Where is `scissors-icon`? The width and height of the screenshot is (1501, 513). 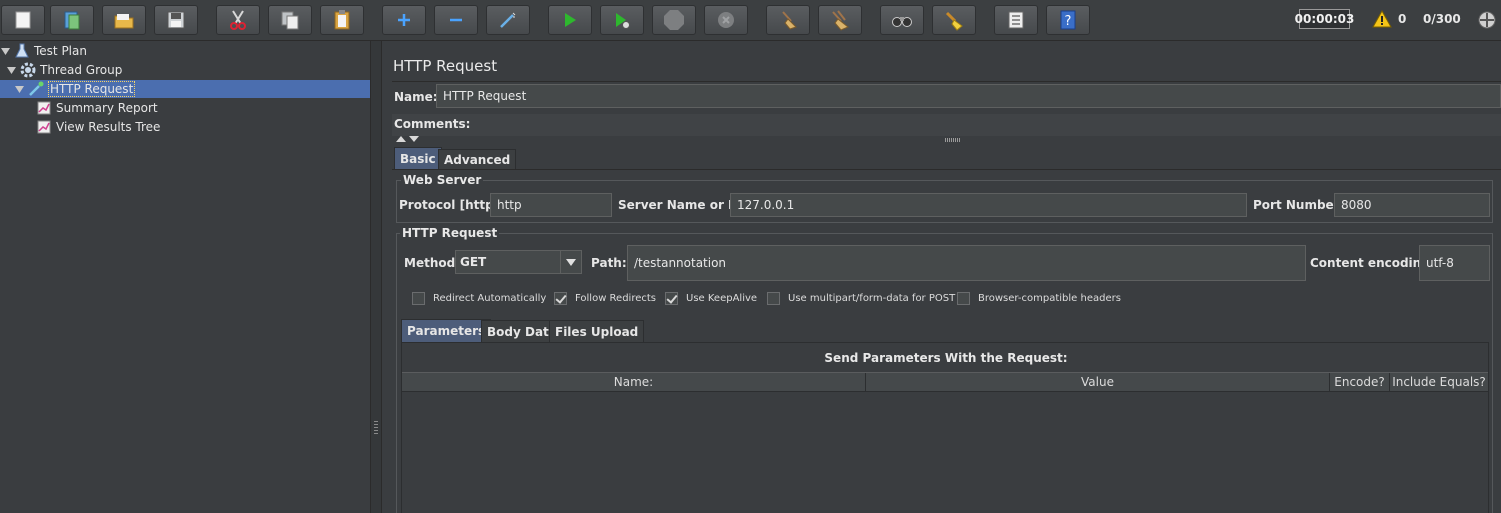 scissors-icon is located at coordinates (238, 20).